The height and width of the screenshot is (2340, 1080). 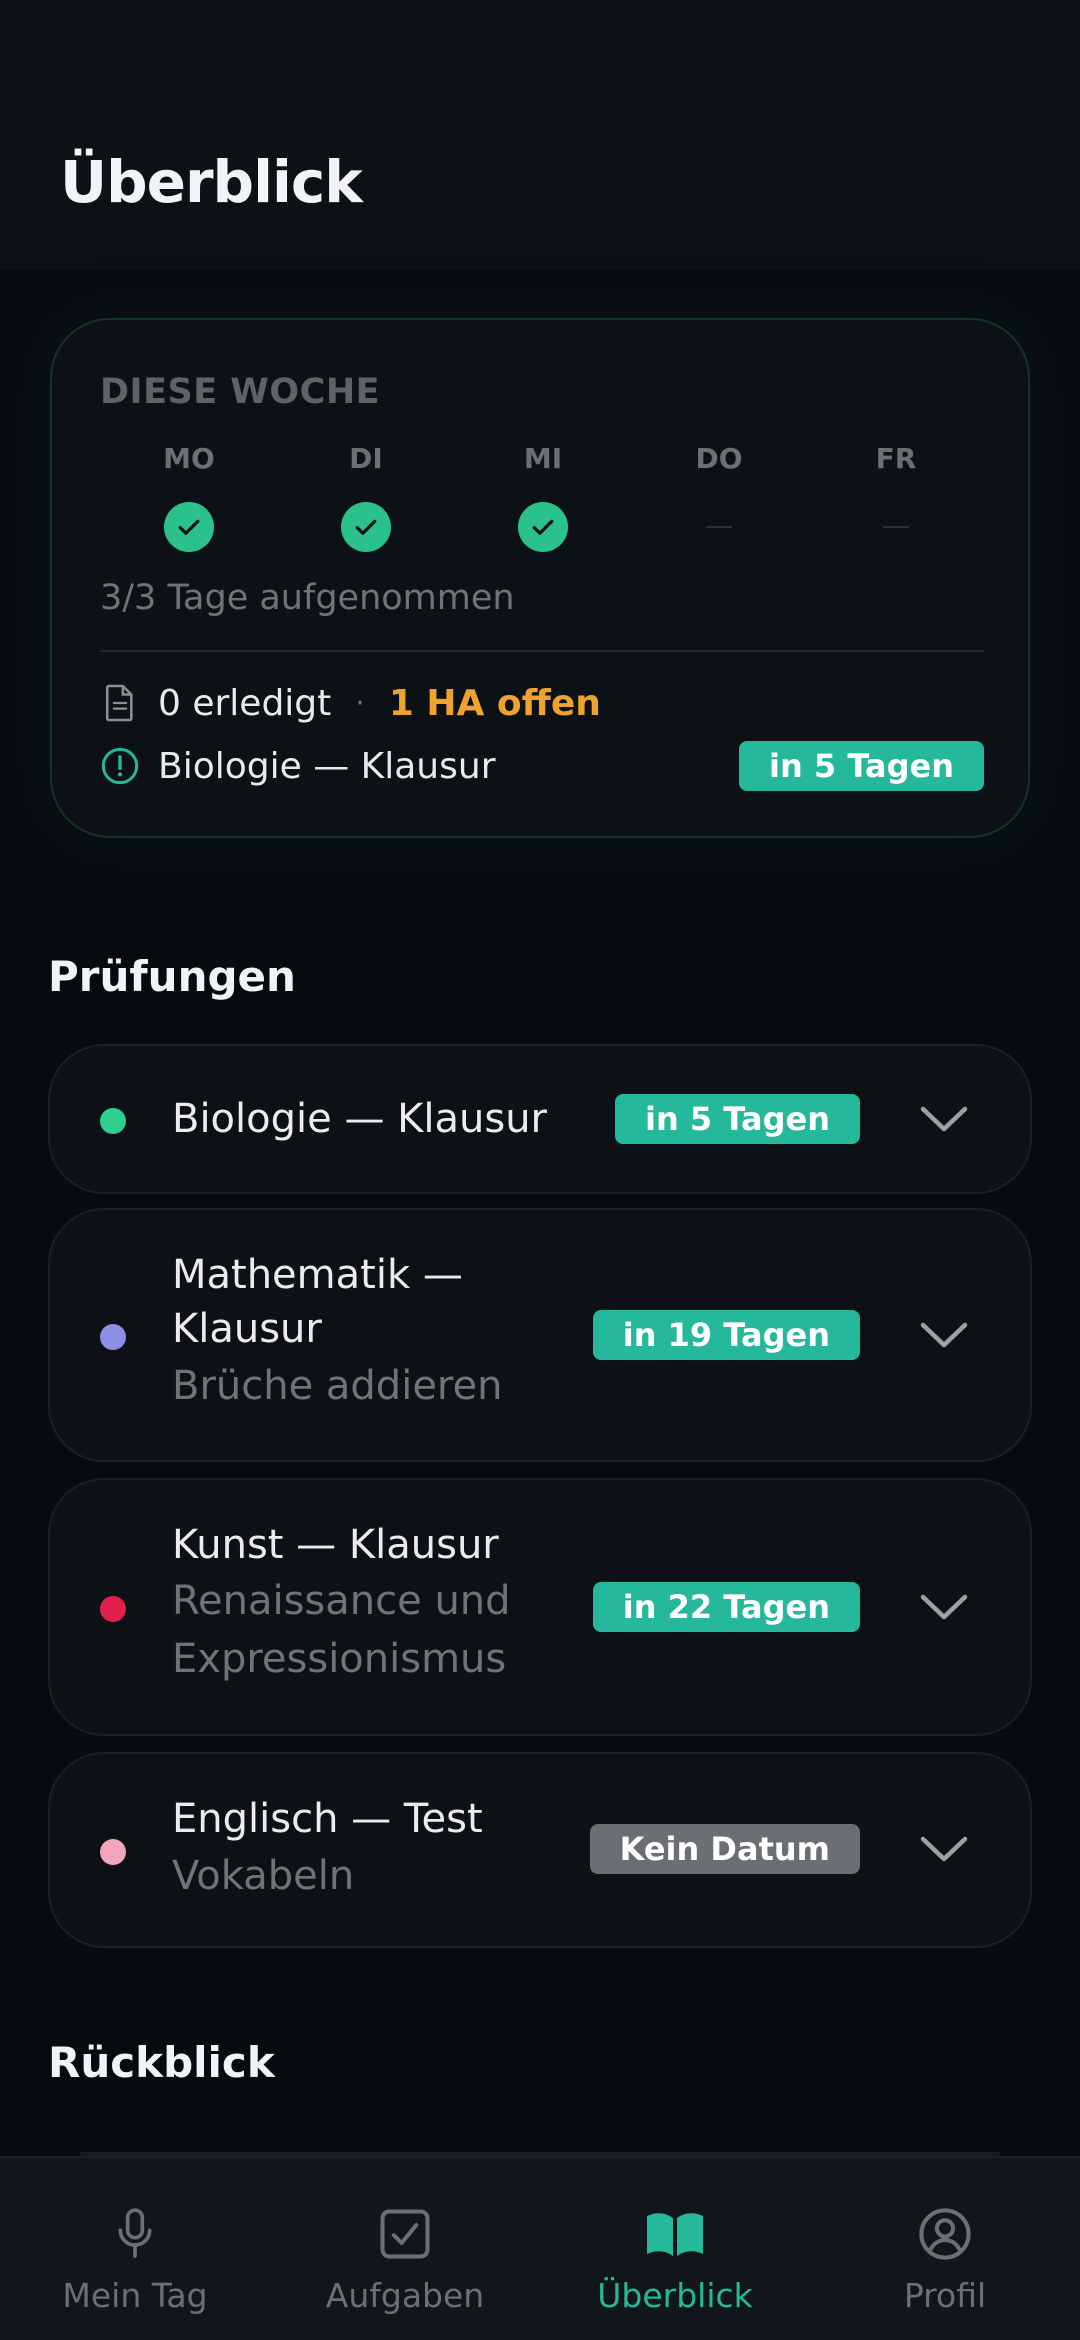 I want to click on exams-section-title: Prüfungen, so click(x=172, y=976).